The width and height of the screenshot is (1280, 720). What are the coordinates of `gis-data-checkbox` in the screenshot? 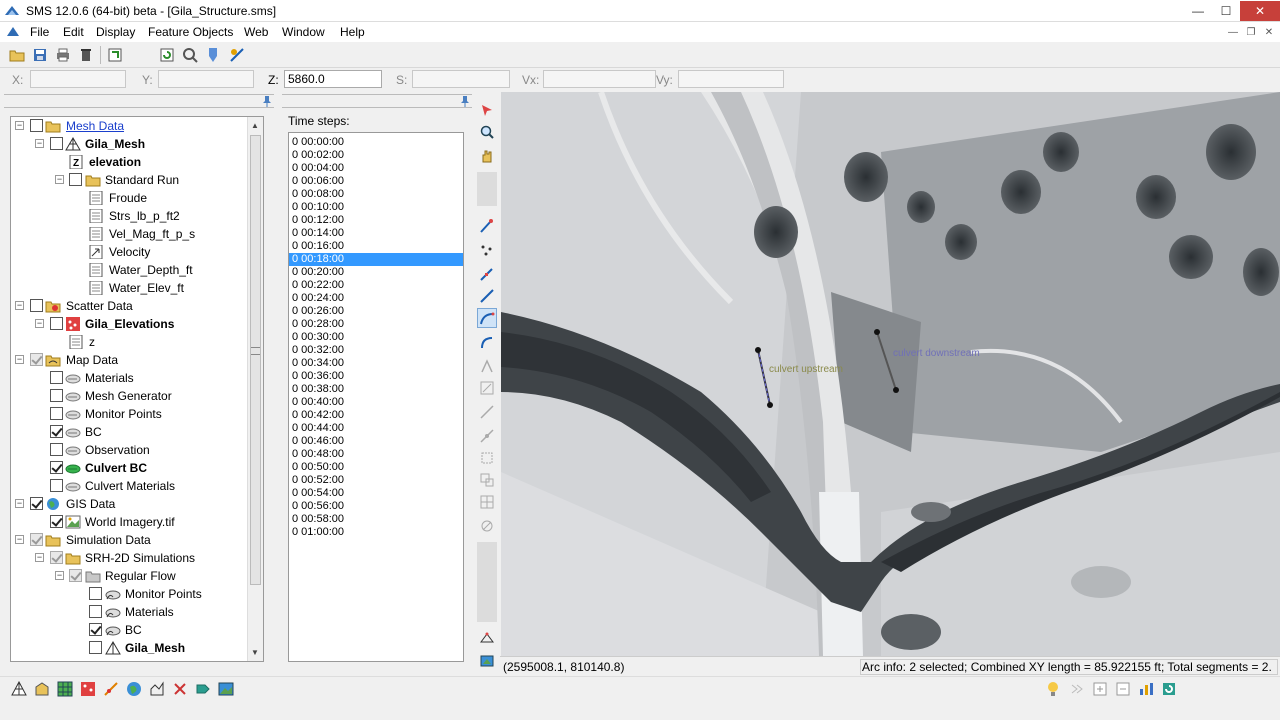 It's located at (36, 503).